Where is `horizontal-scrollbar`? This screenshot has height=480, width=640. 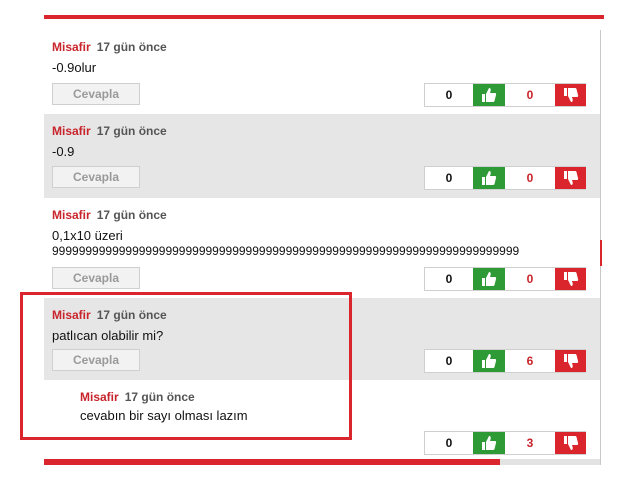
horizontal-scrollbar is located at coordinates (322, 462).